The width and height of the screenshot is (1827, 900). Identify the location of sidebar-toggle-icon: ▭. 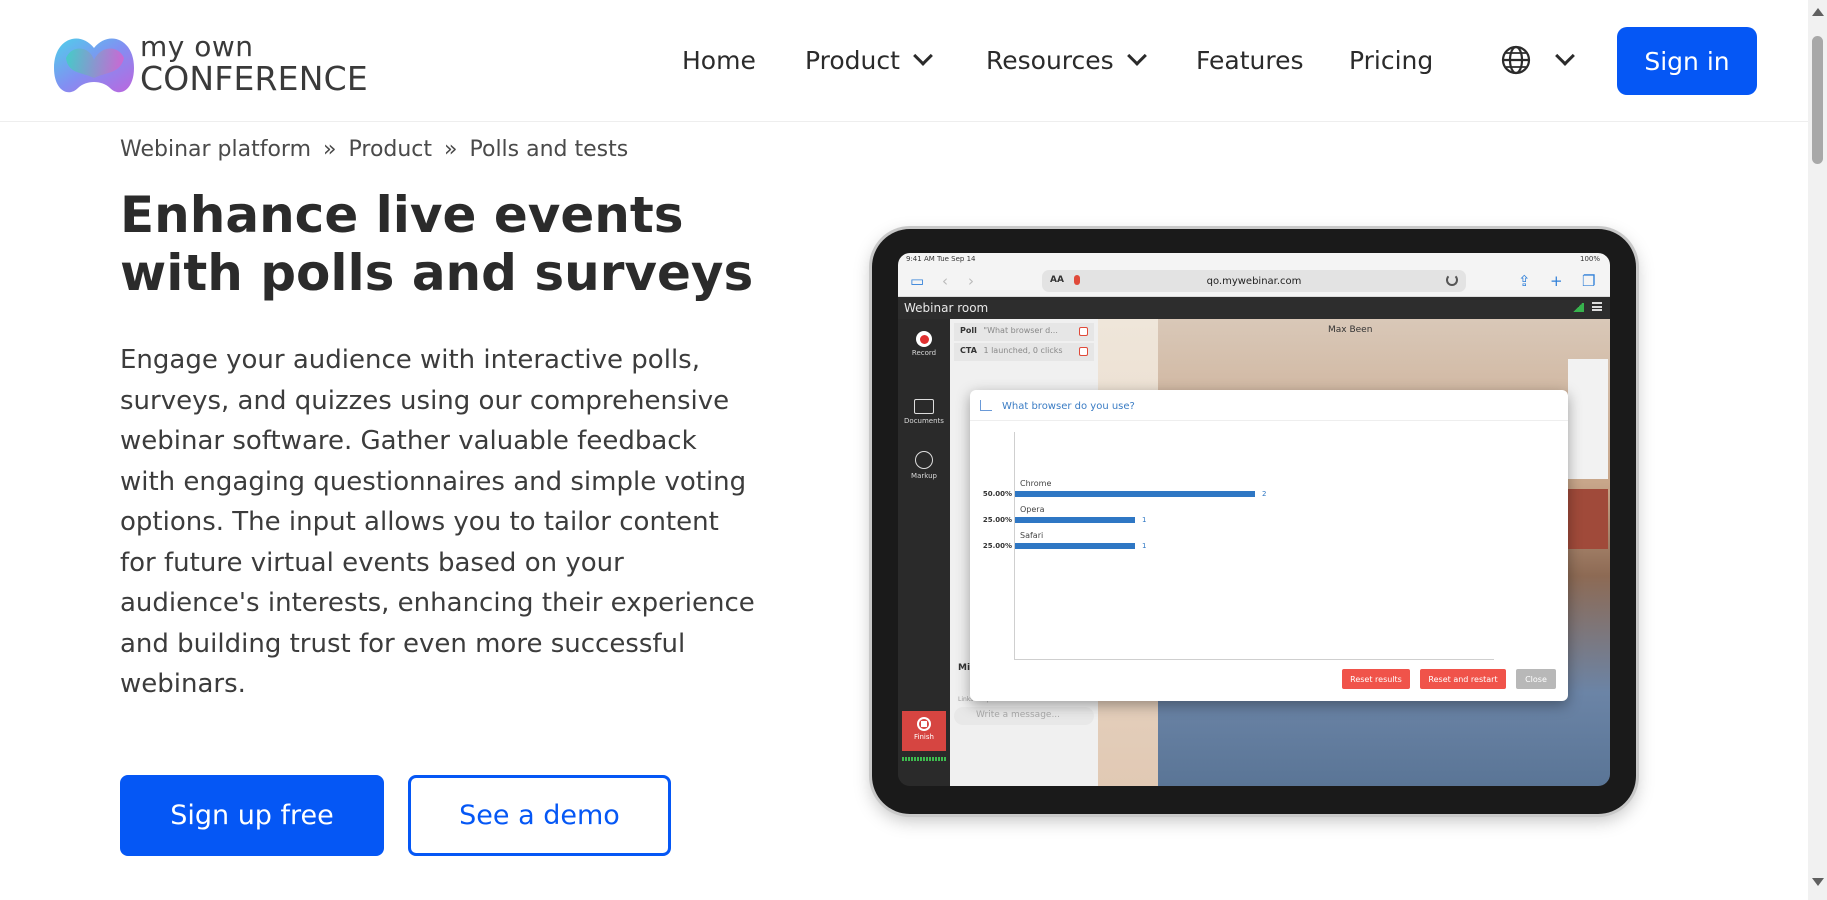
(917, 281).